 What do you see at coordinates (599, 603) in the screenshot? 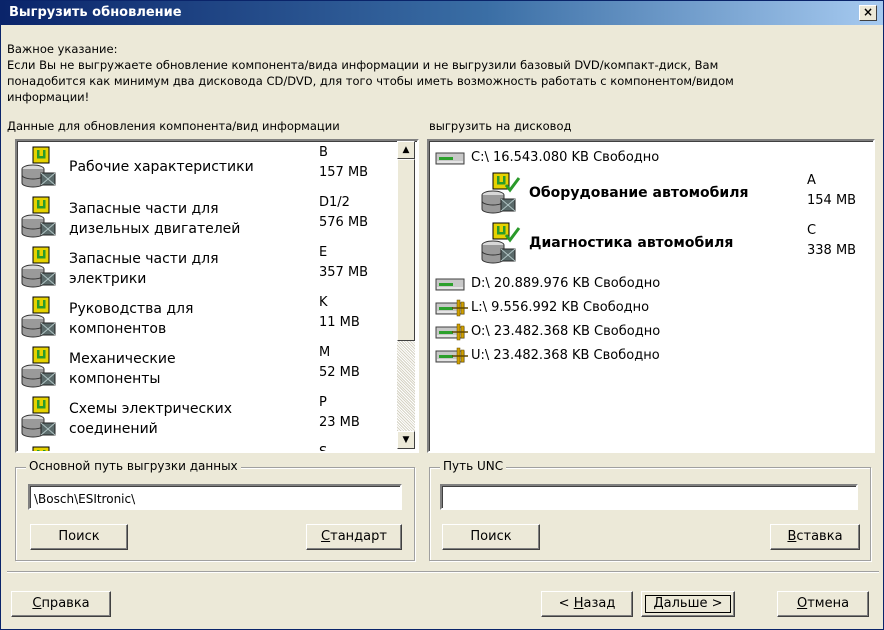
I see `button-label: азад` at bounding box center [599, 603].